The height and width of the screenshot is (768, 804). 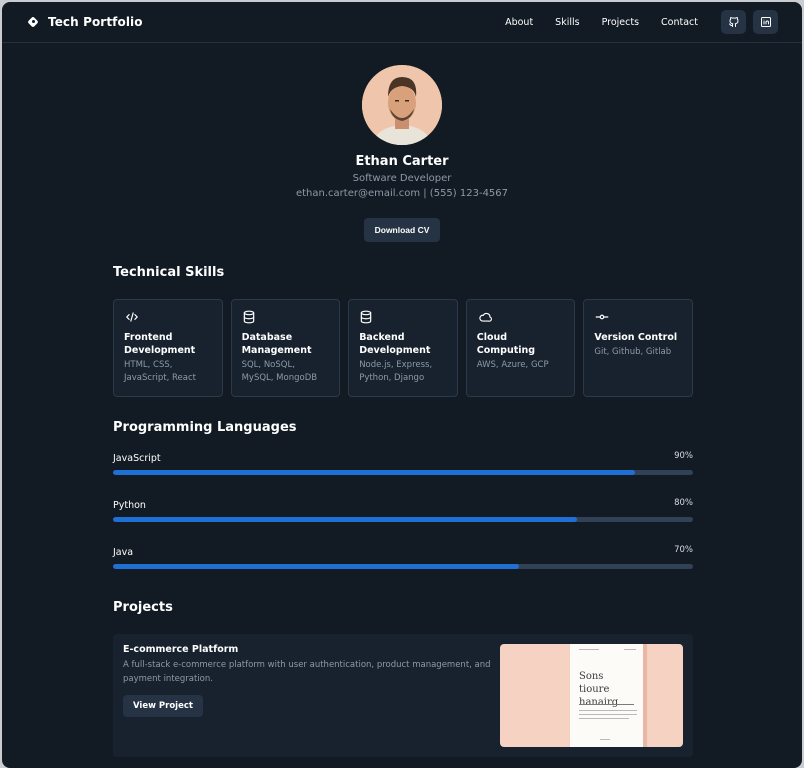 I want to click on skill-title: Backend Development, so click(x=395, y=344).